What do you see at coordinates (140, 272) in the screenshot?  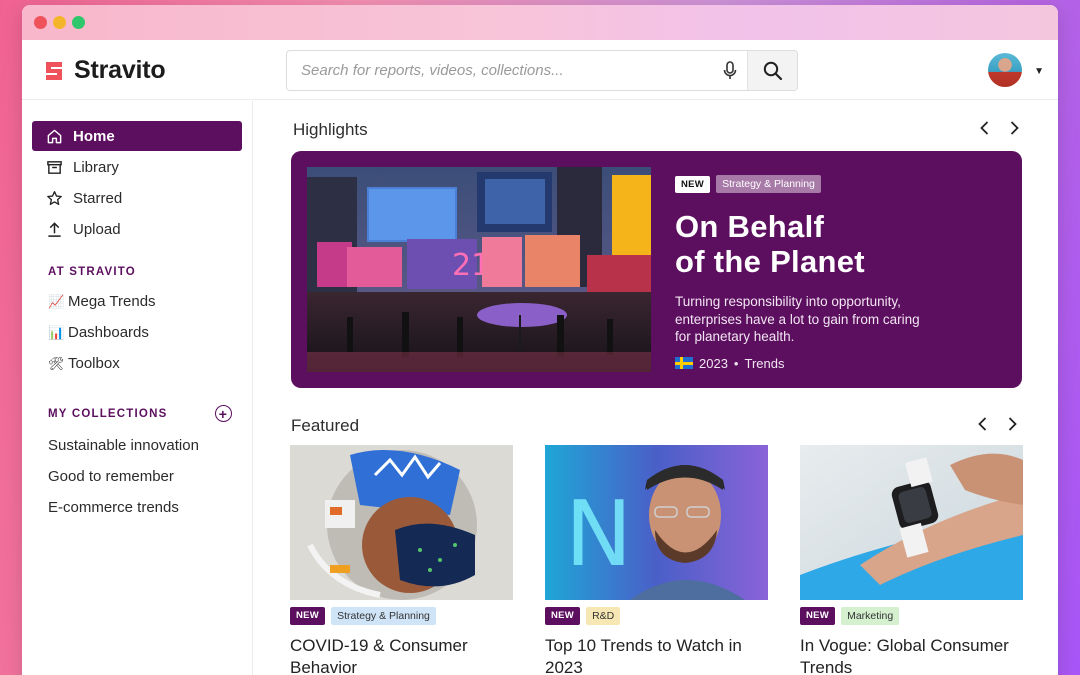 I see `at-stravito-heading: AT STRAVITO` at bounding box center [140, 272].